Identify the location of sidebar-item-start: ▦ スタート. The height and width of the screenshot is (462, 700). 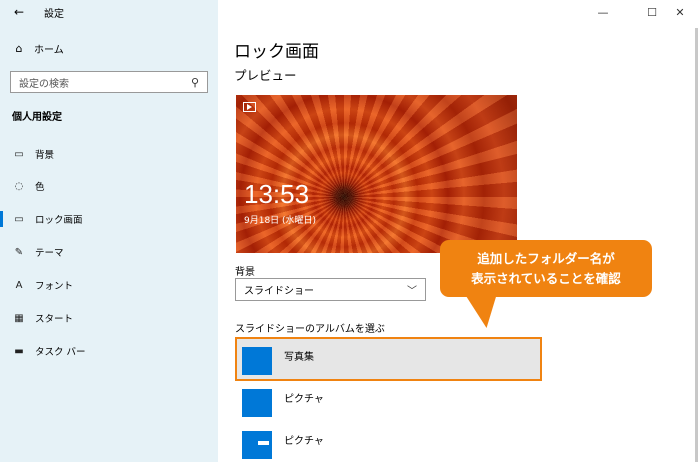
(109, 318).